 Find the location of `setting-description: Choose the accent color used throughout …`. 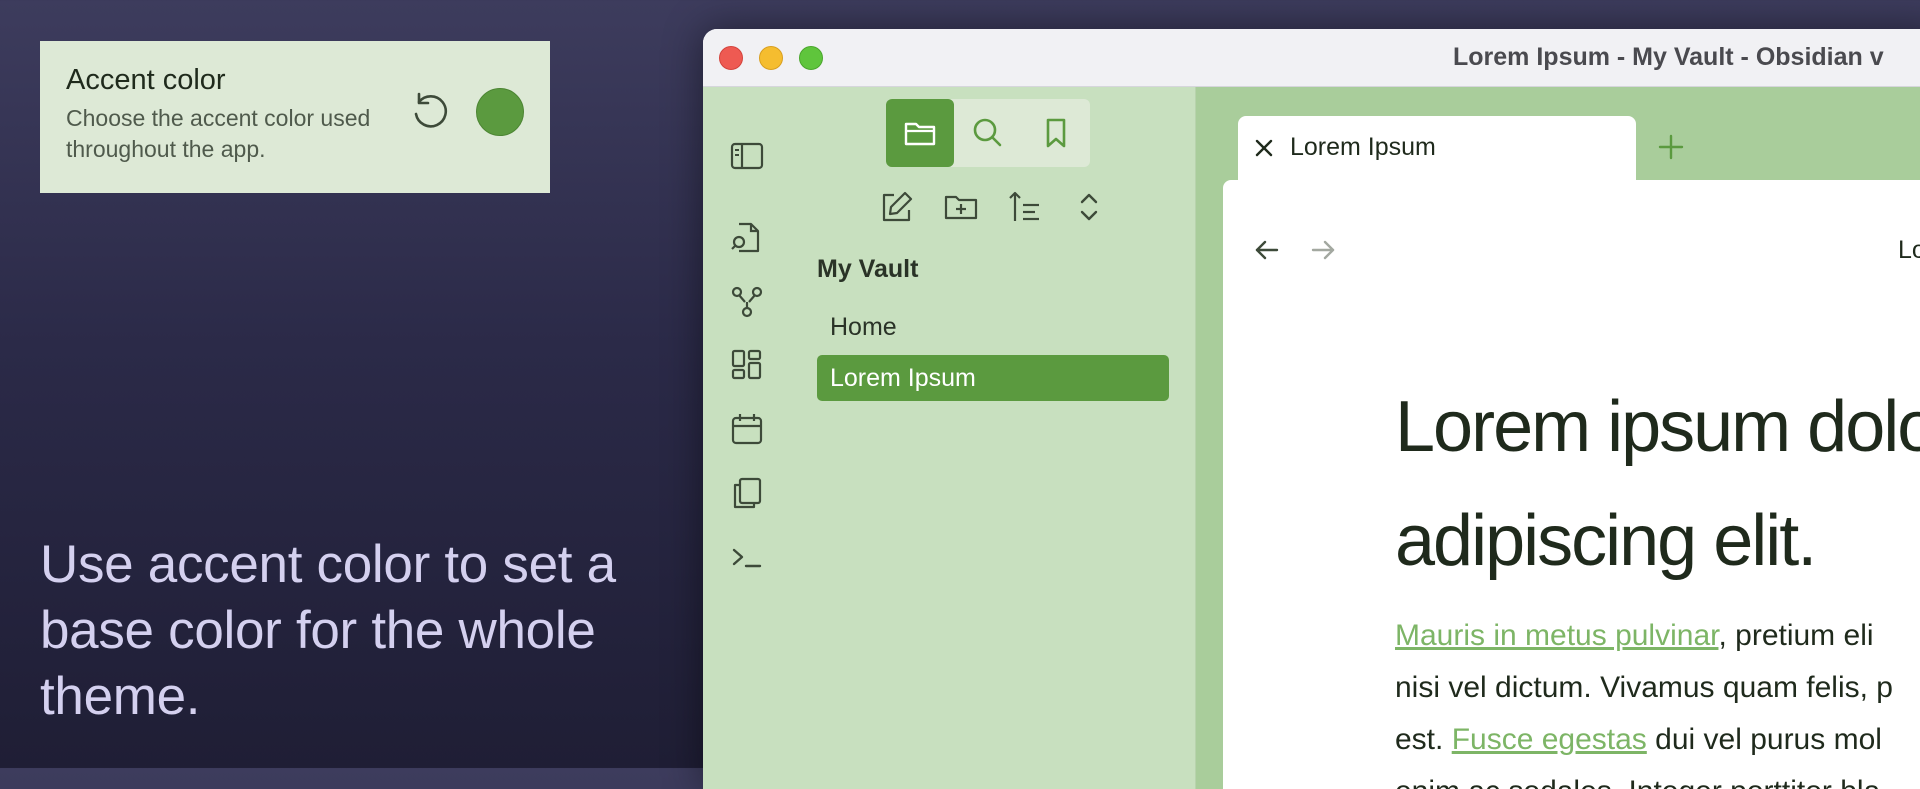

setting-description: Choose the accent color used throughout … is located at coordinates (218, 133).